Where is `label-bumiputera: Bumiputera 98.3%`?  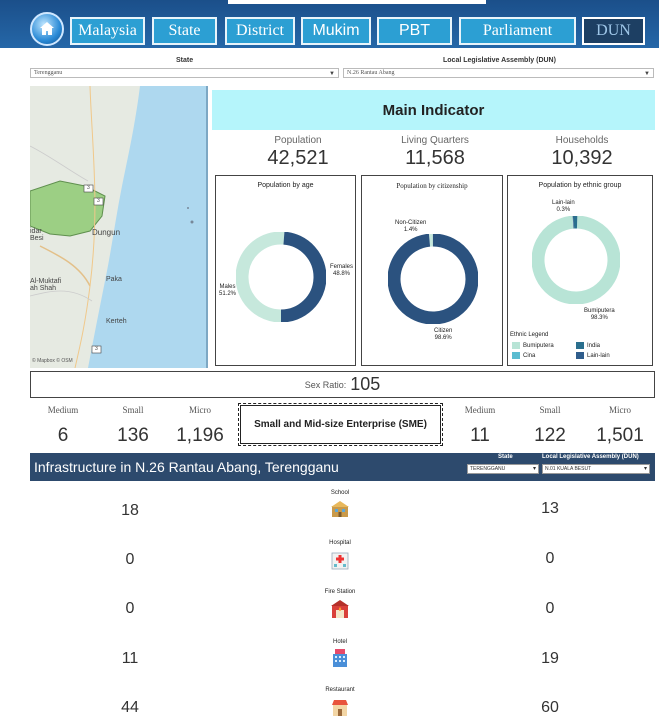
label-bumiputera: Bumiputera 98.3% is located at coordinates (599, 315).